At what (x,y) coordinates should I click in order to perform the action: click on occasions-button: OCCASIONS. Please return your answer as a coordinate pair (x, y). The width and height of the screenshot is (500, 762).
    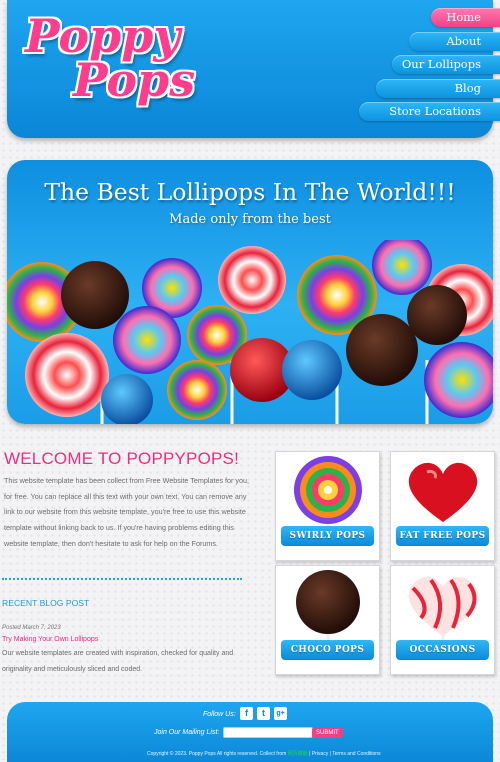
    Looking at the image, I should click on (442, 650).